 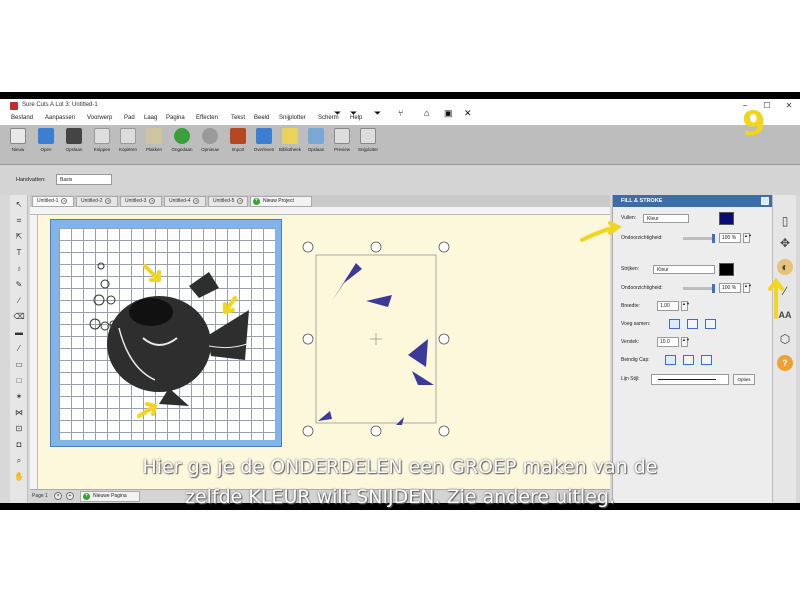 What do you see at coordinates (668, 342) in the screenshot?
I see `miter-input: 10.0` at bounding box center [668, 342].